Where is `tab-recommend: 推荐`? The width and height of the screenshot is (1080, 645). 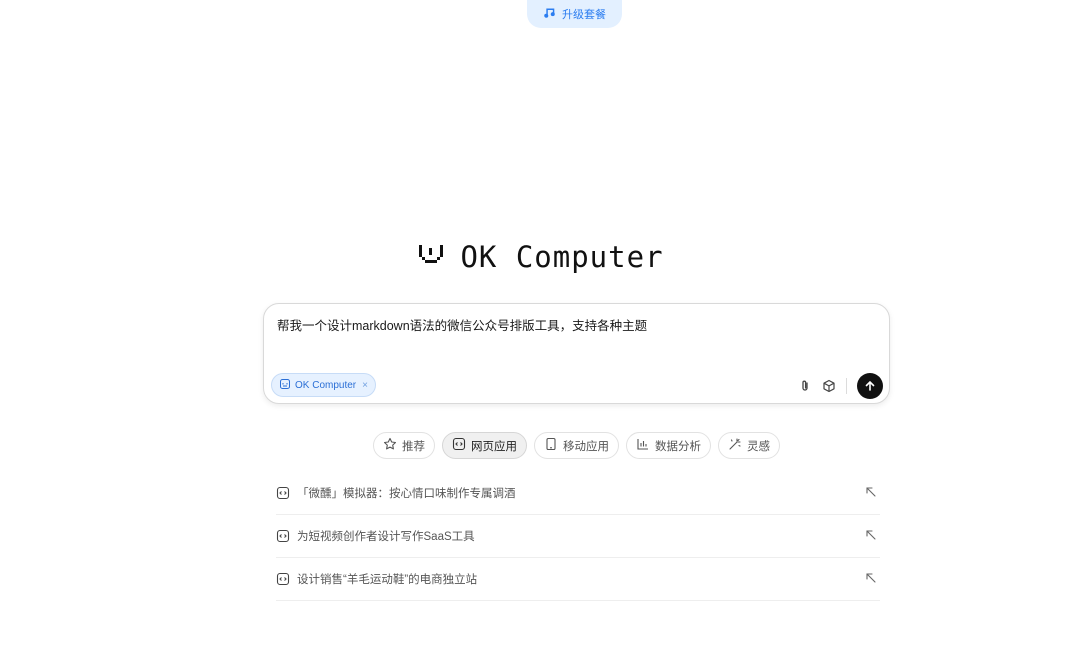 tab-recommend: 推荐 is located at coordinates (404, 445).